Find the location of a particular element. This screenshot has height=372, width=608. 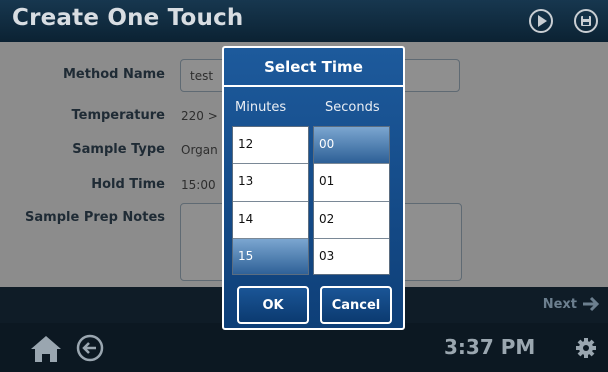

play-button is located at coordinates (541, 21).